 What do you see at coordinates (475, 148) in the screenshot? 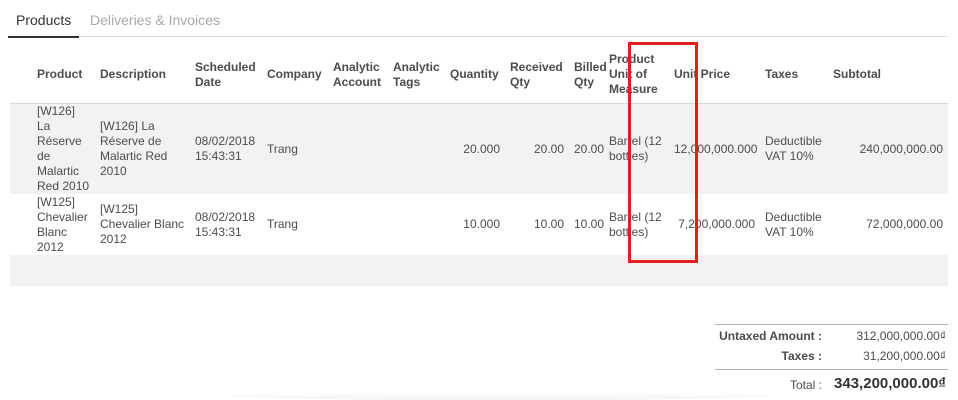
I see `cell-quantity: 20.000` at bounding box center [475, 148].